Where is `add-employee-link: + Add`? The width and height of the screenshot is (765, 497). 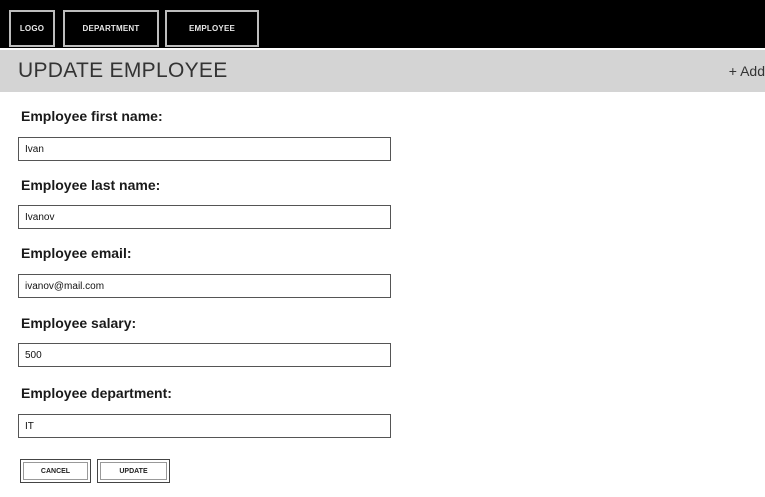
add-employee-link: + Add is located at coordinates (747, 71).